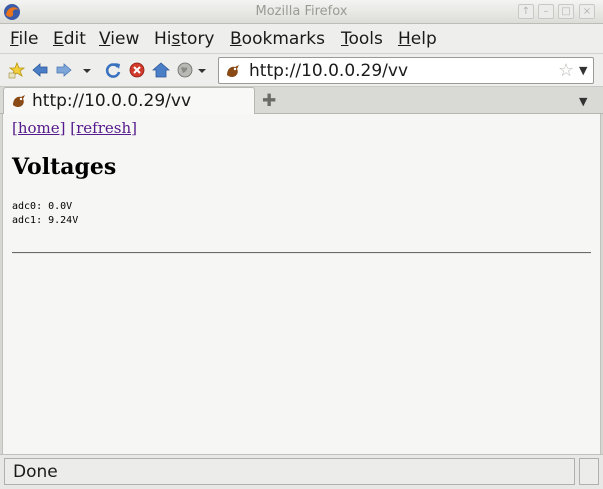 The width and height of the screenshot is (603, 489). What do you see at coordinates (185, 70) in the screenshot?
I see `globe-icon` at bounding box center [185, 70].